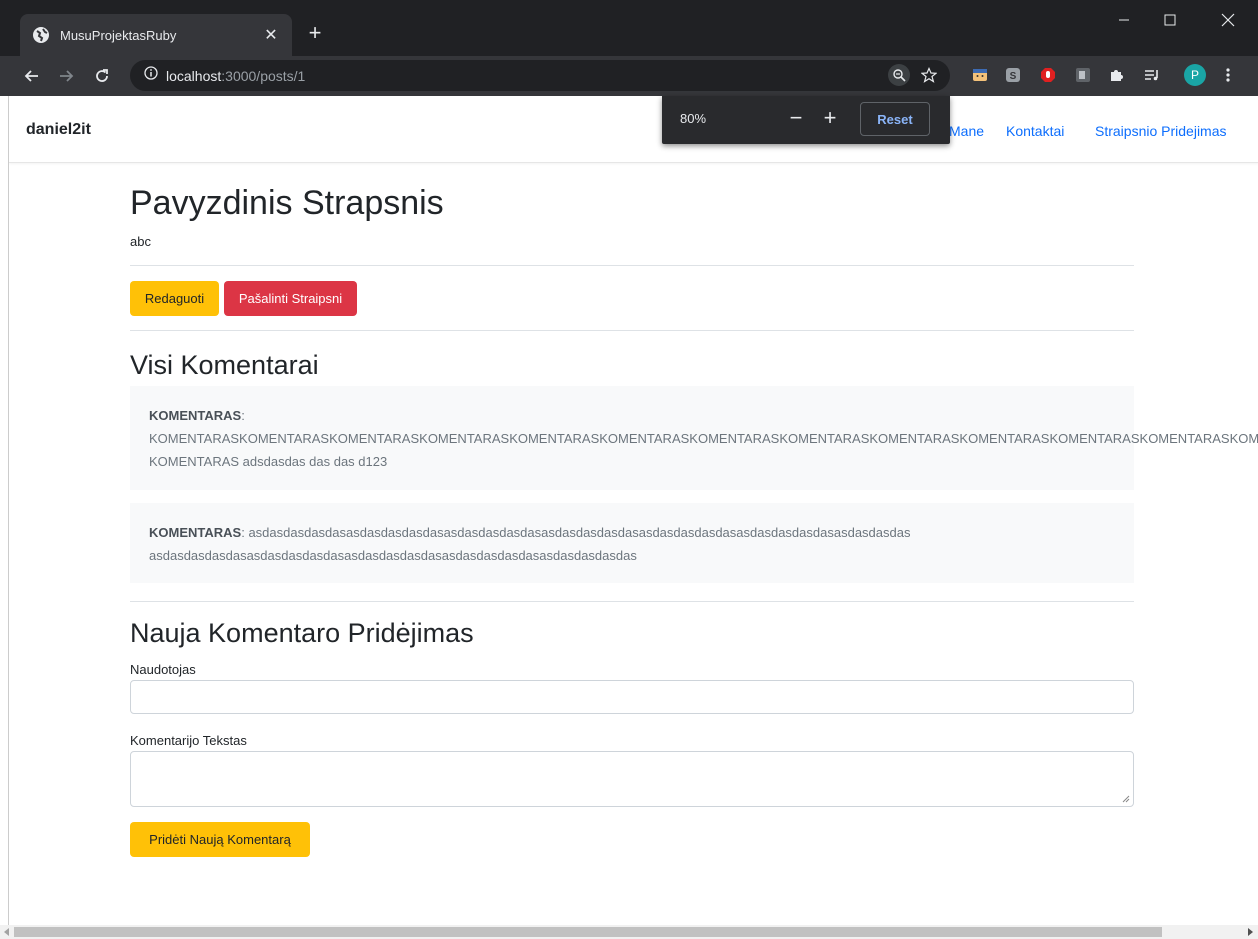 This screenshot has width=1258, height=939. What do you see at coordinates (632, 779) in the screenshot?
I see `comment-textarea` at bounding box center [632, 779].